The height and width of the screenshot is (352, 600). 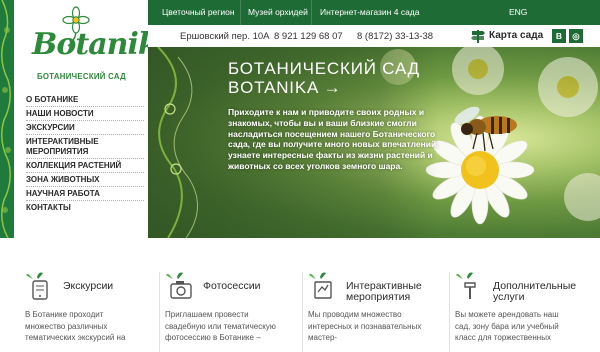 I want to click on hero-title-link: Ботанический сад Botanika →, so click(x=324, y=78).